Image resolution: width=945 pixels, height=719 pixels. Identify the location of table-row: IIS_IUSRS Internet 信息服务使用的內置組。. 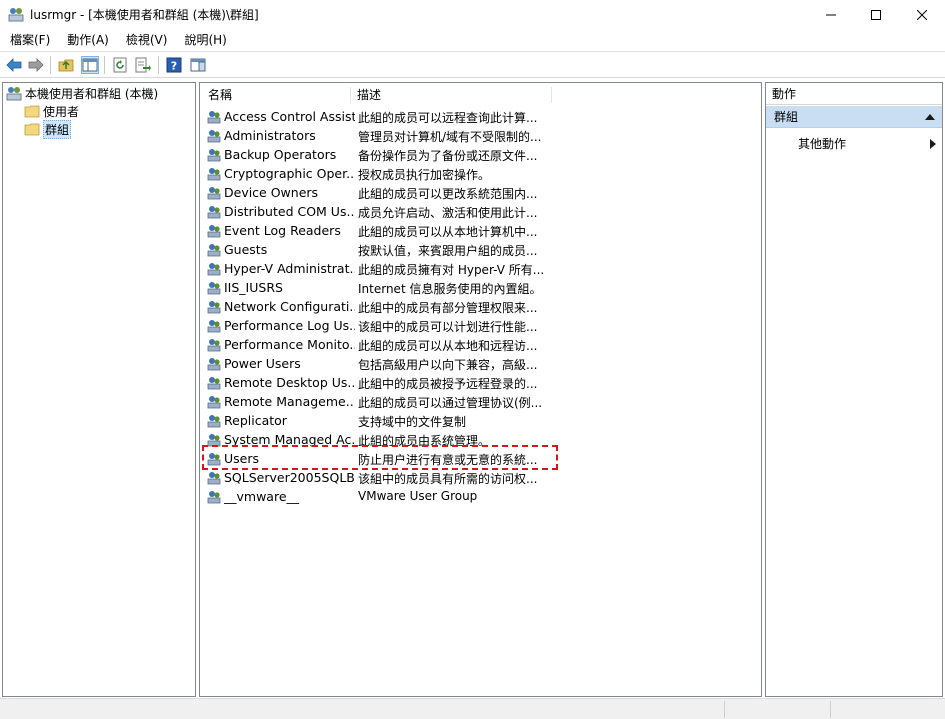
(480, 287).